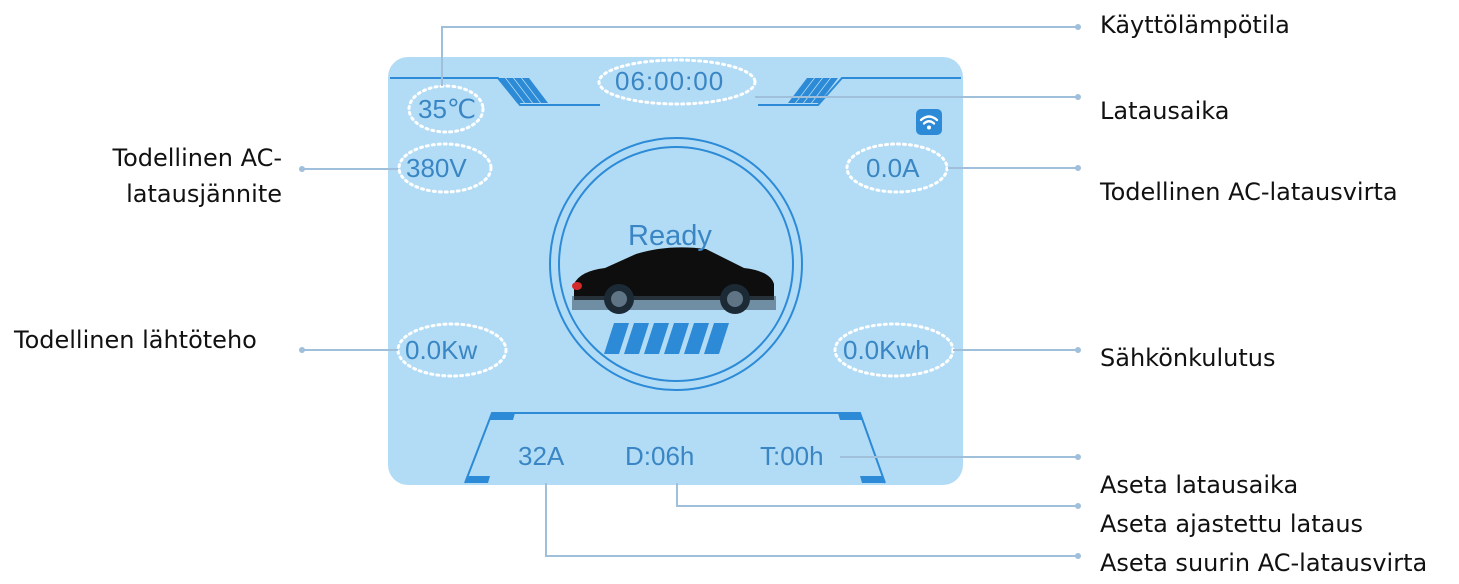 The width and height of the screenshot is (1459, 584). Describe the element at coordinates (523, 90) in the screenshot. I see `top-bar-stripes-left` at that location.